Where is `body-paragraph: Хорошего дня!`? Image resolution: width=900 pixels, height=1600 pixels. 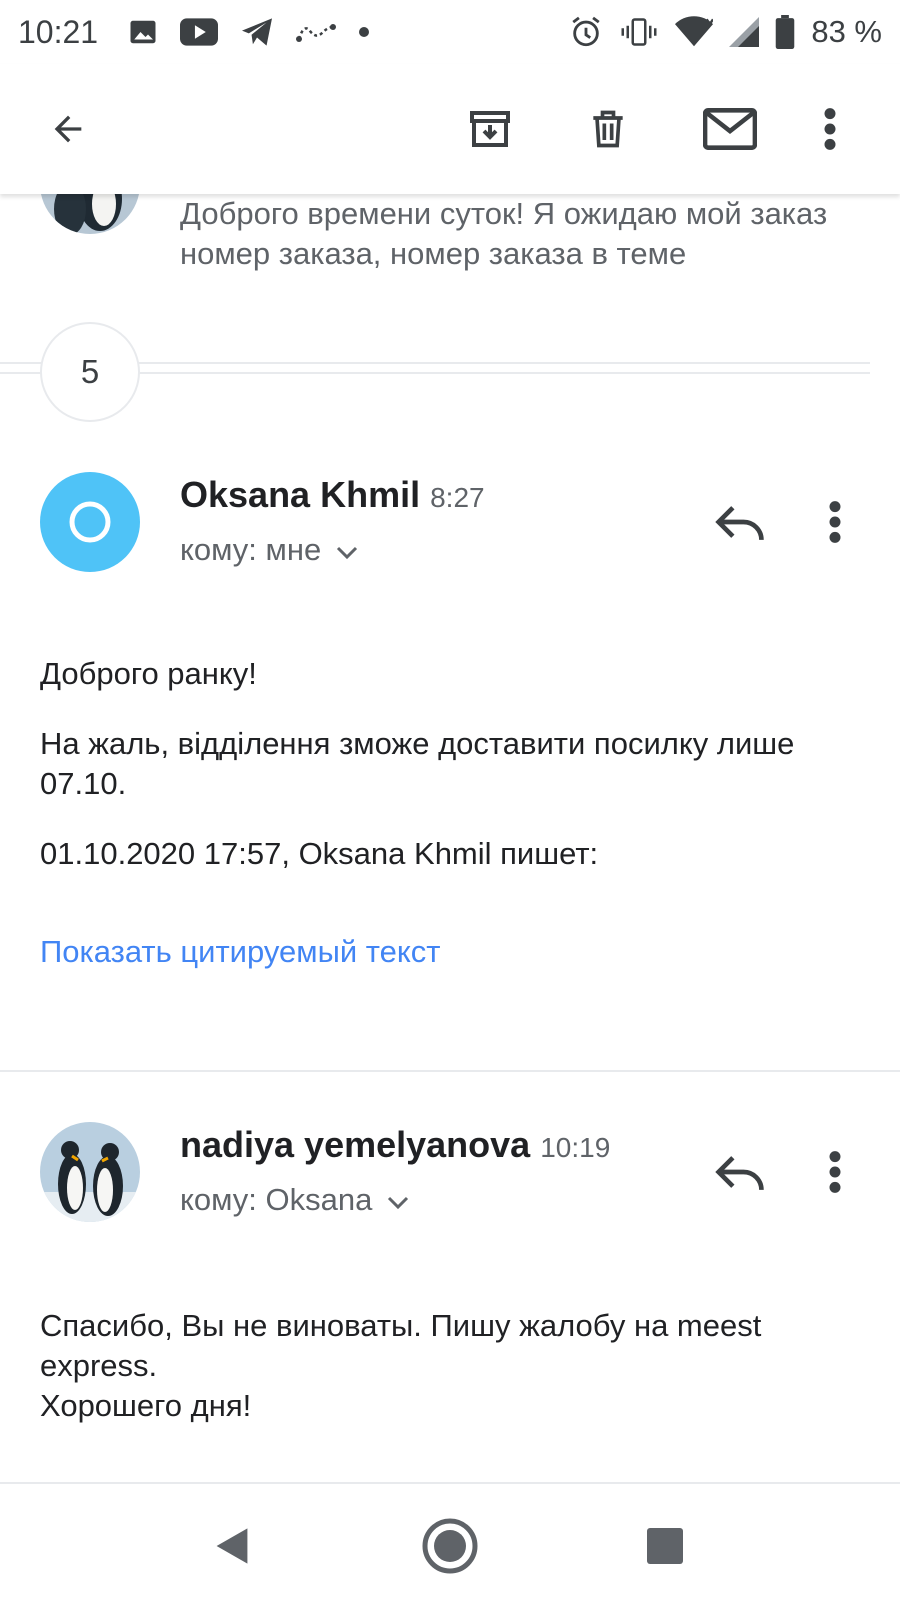 body-paragraph: Хорошего дня! is located at coordinates (146, 1405).